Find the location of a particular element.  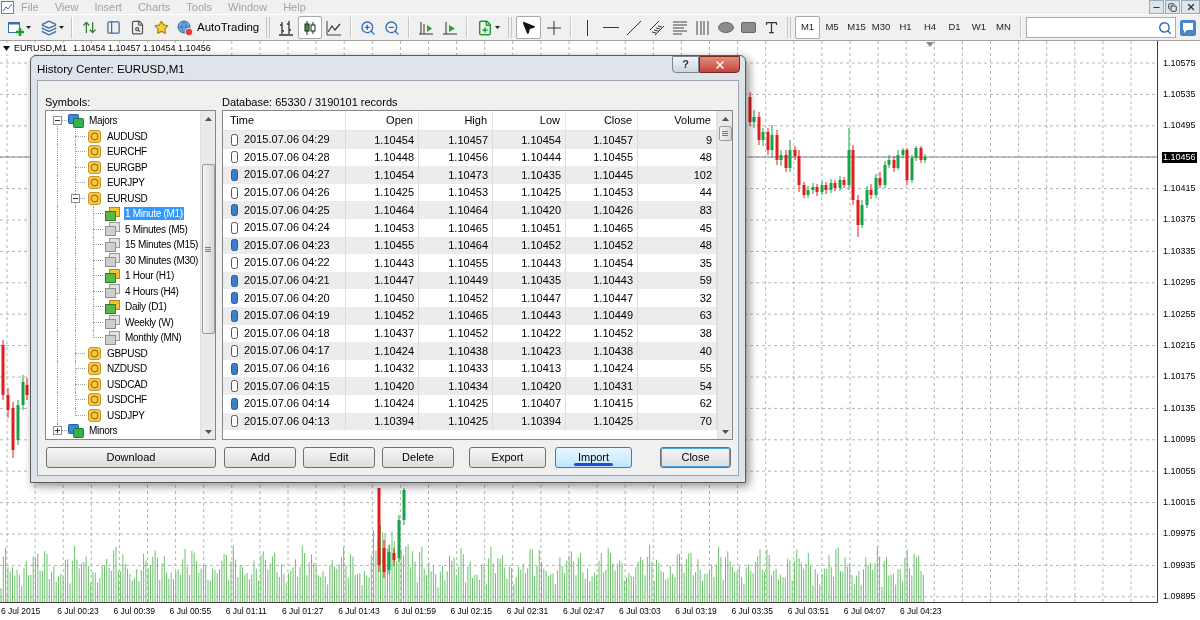

timeframe-button: M15 is located at coordinates (856, 27).